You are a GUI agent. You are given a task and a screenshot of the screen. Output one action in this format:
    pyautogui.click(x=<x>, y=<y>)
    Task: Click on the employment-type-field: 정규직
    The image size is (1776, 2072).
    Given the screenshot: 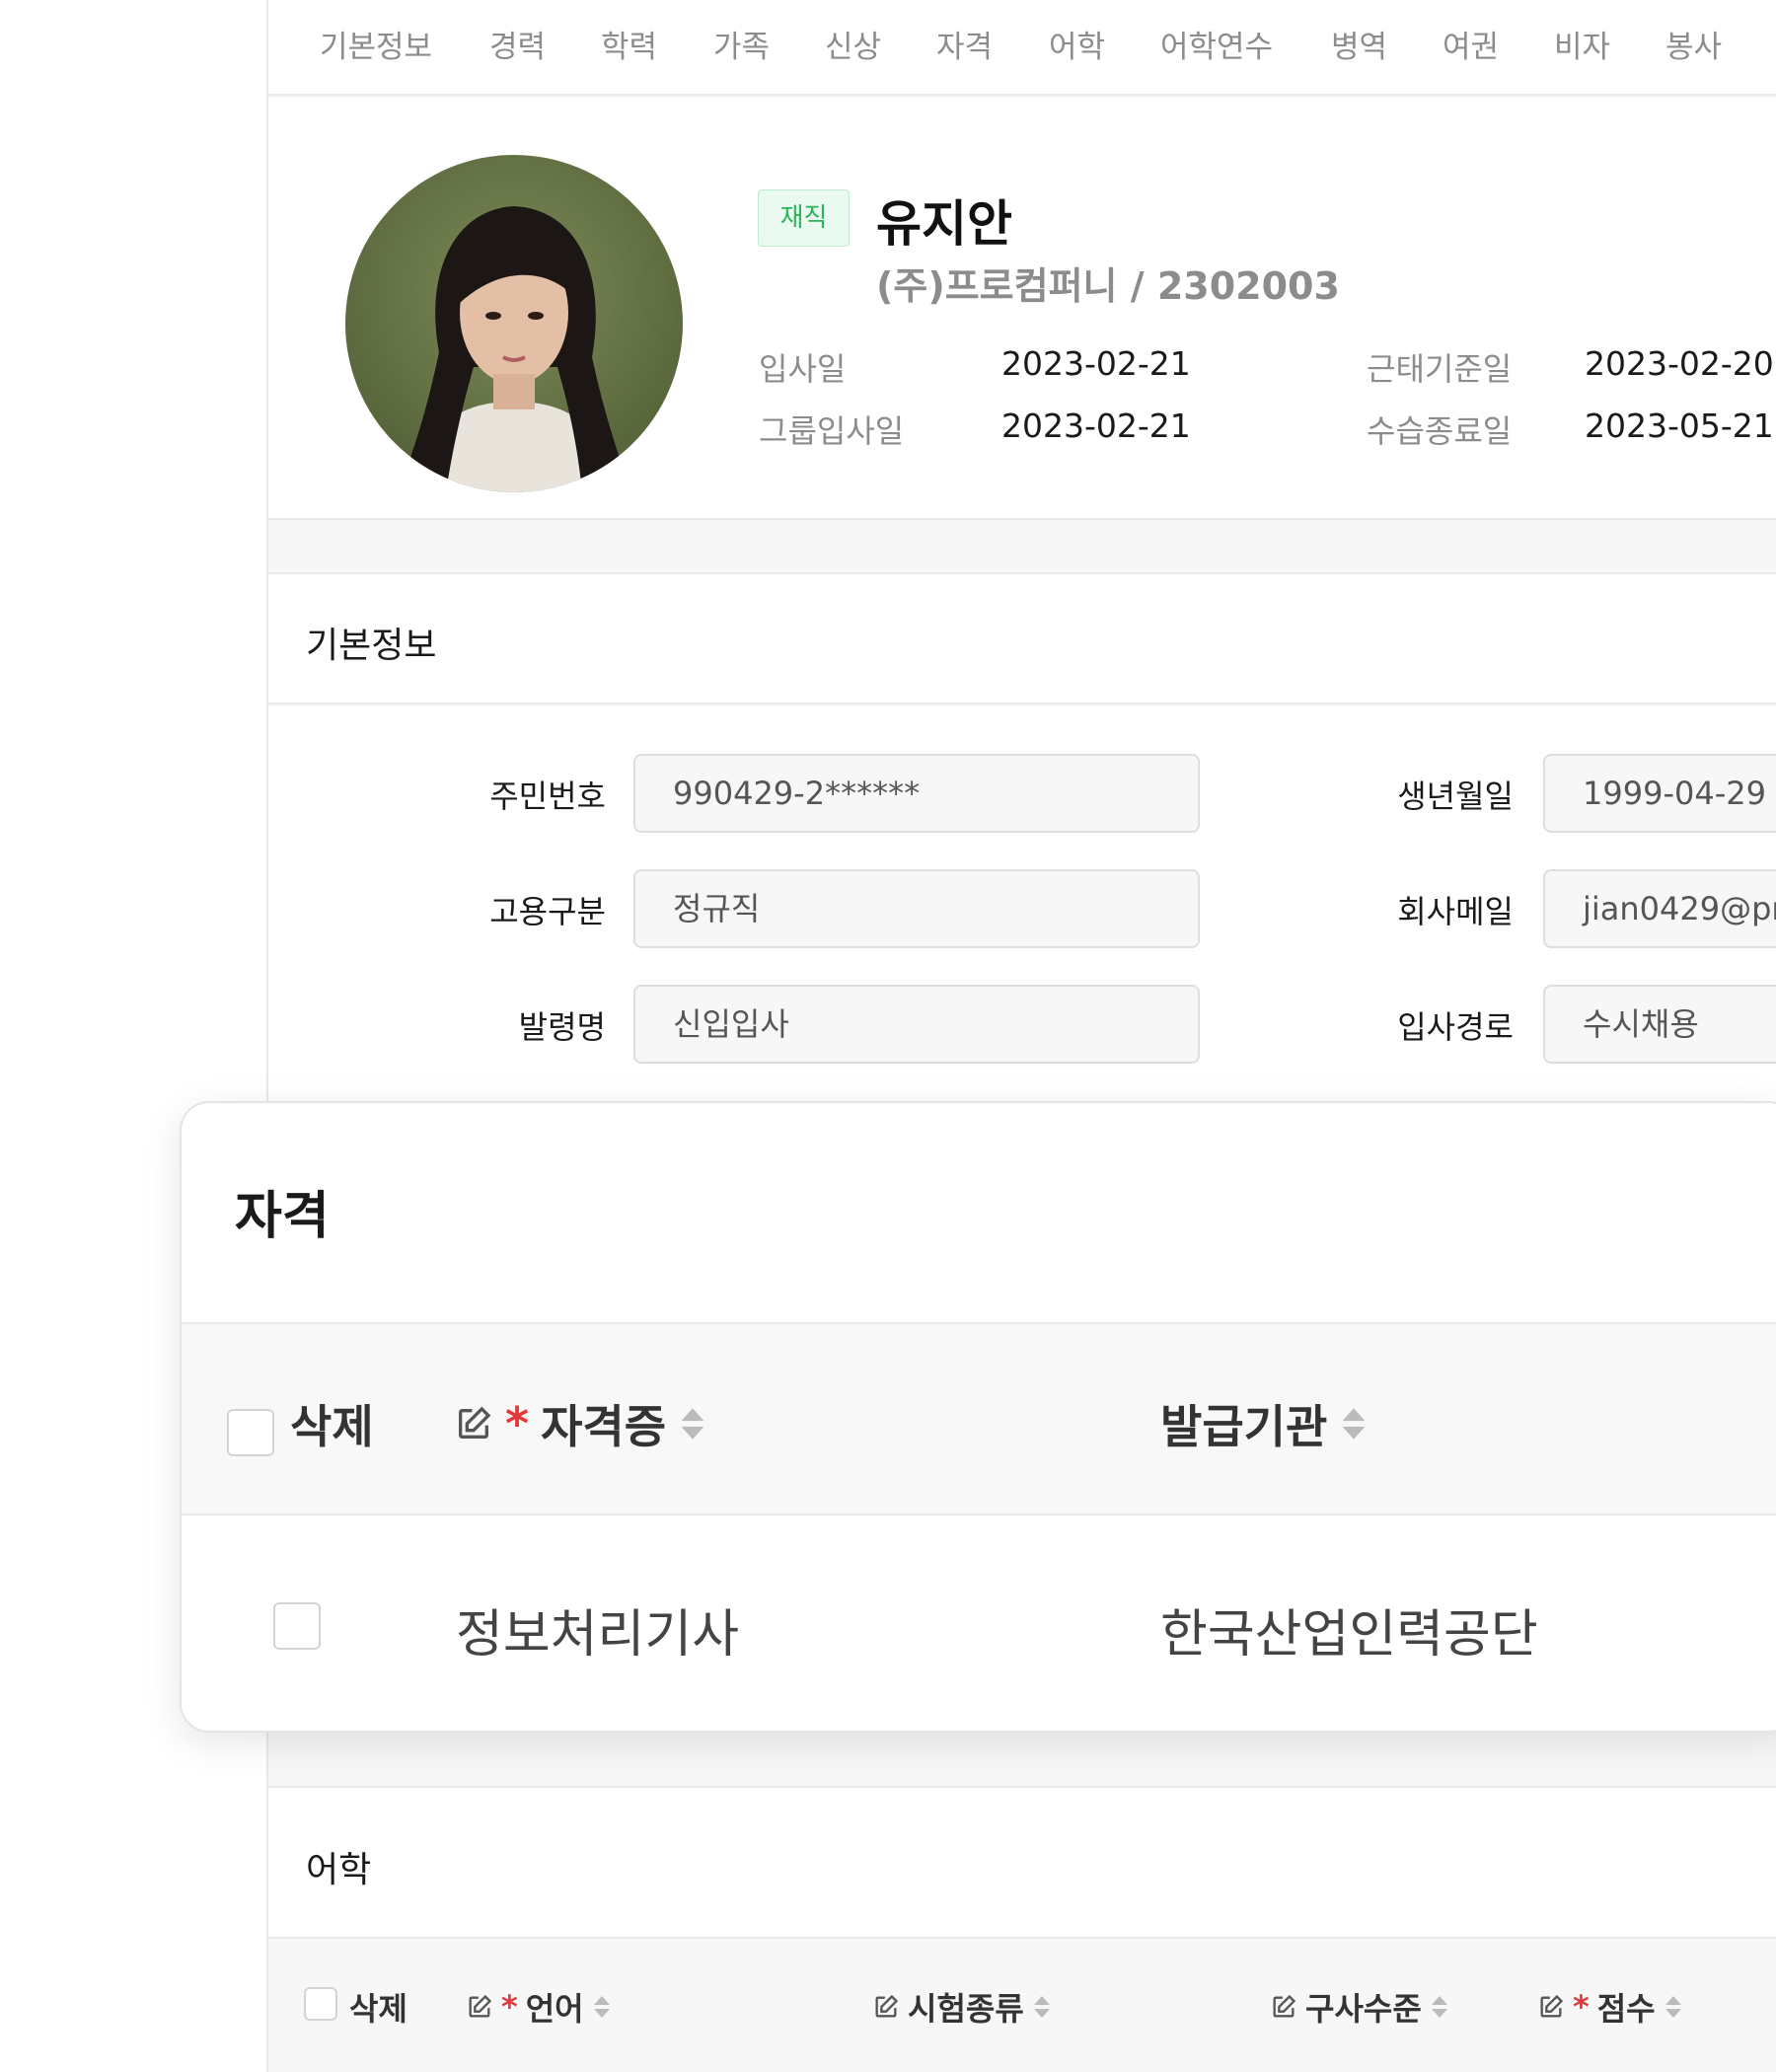 What is the action you would take?
    pyautogui.click(x=917, y=909)
    